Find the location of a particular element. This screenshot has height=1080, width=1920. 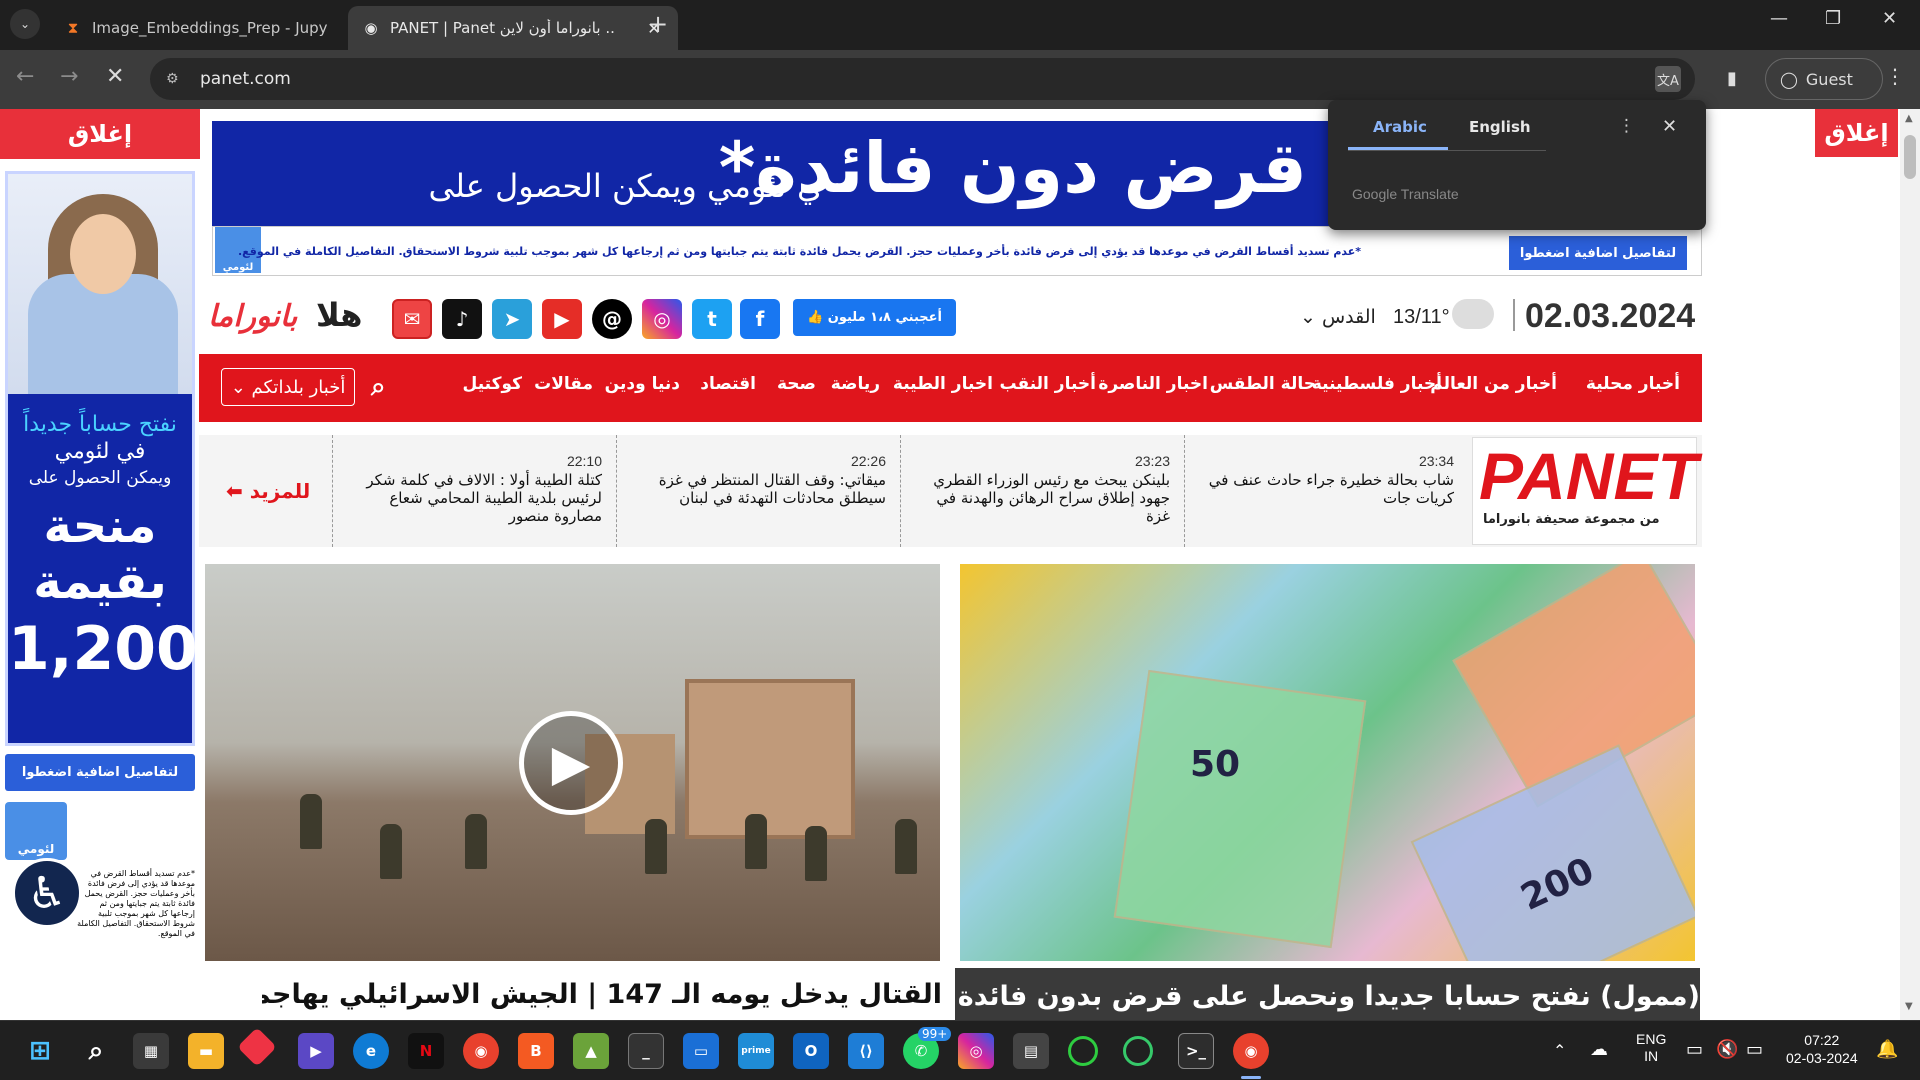

onedrive-icon: ☁ is located at coordinates (1599, 1049).